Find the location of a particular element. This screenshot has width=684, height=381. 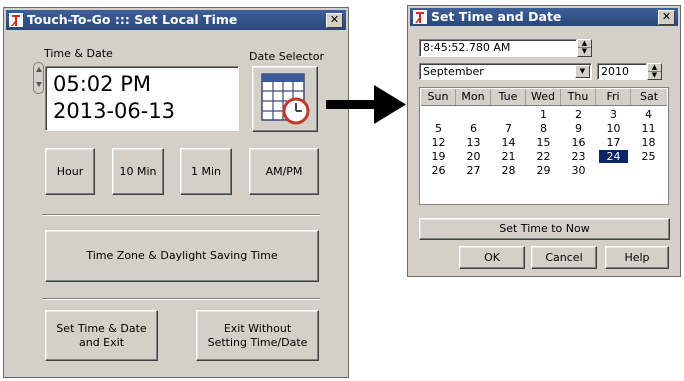

one-min-button: 1 Min is located at coordinates (206, 171).